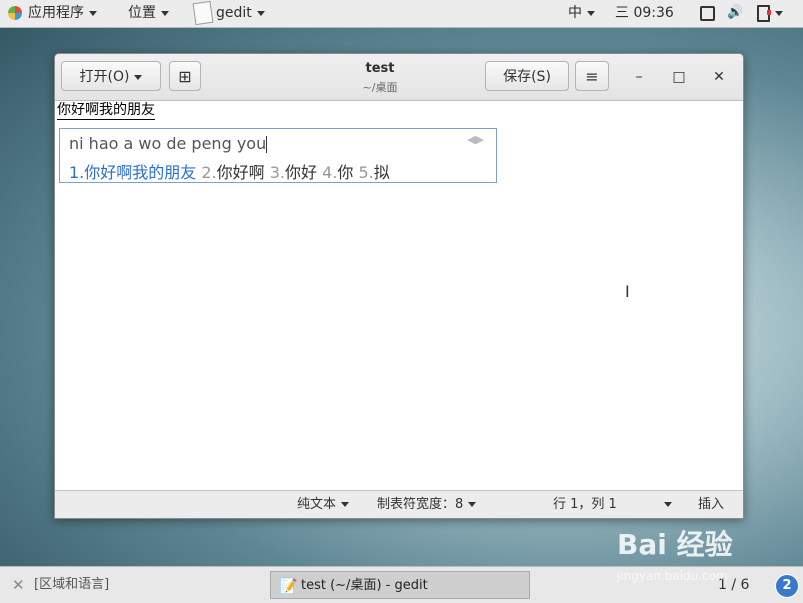 The width and height of the screenshot is (803, 603). I want to click on task-region-language: ✕ [区域和语言], so click(135, 585).